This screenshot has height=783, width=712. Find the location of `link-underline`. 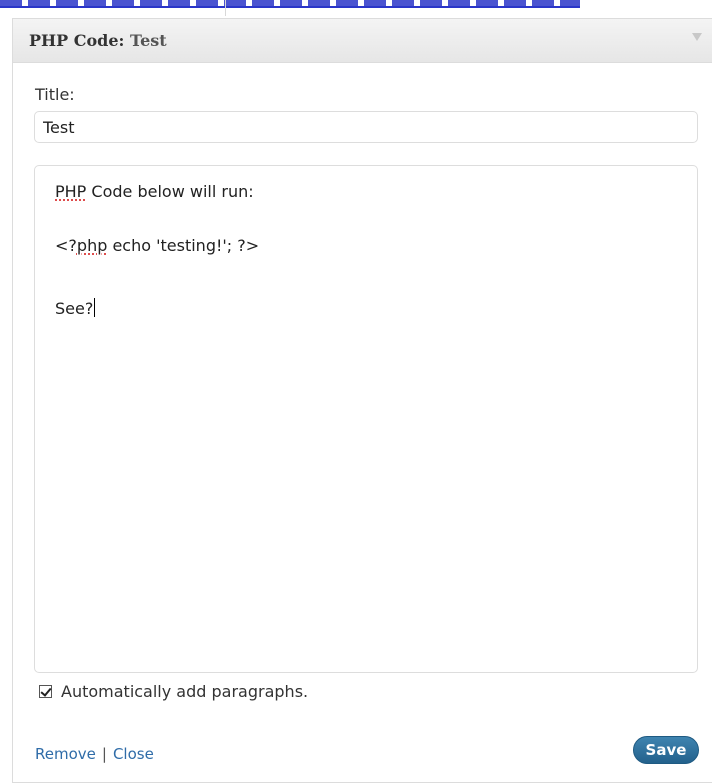

link-underline is located at coordinates (290, 7).